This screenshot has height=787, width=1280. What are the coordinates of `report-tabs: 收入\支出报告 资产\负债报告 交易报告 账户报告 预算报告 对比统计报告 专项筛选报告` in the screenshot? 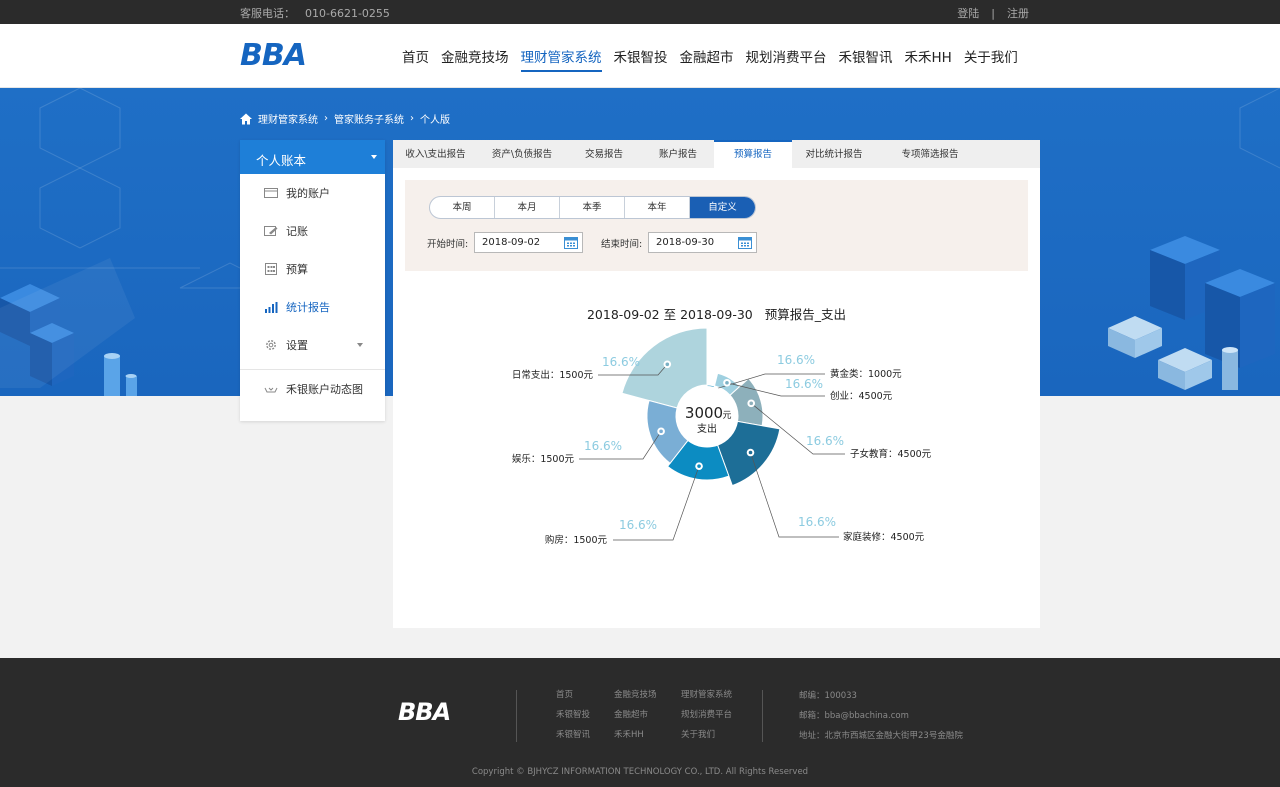 It's located at (716, 154).